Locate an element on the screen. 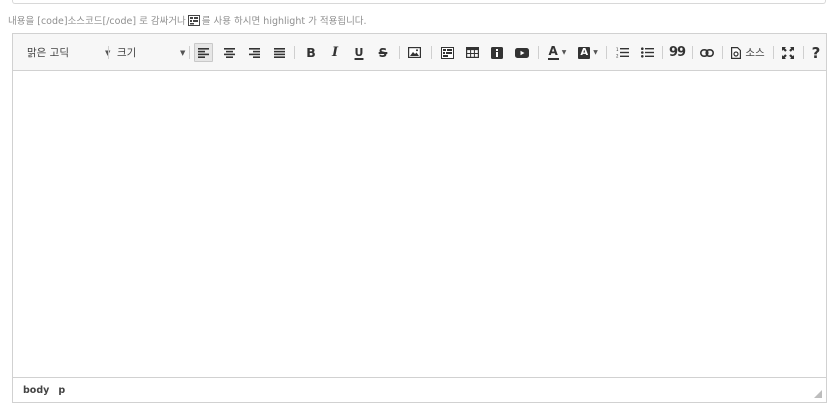  link-icon is located at coordinates (707, 52).